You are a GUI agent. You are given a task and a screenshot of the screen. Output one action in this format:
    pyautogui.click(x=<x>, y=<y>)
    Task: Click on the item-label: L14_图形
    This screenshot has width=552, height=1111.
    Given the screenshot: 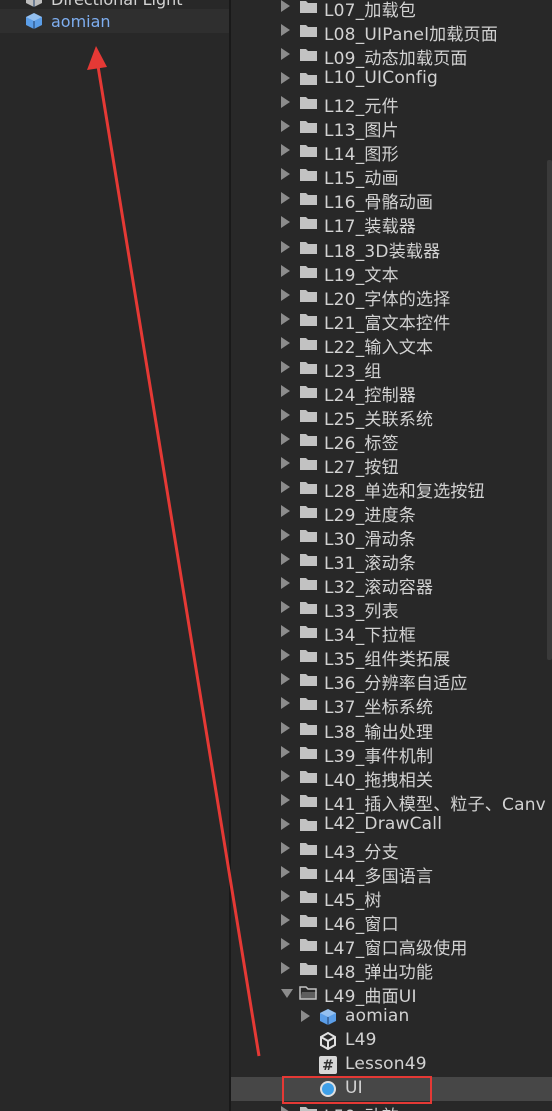 What is the action you would take?
    pyautogui.click(x=361, y=155)
    